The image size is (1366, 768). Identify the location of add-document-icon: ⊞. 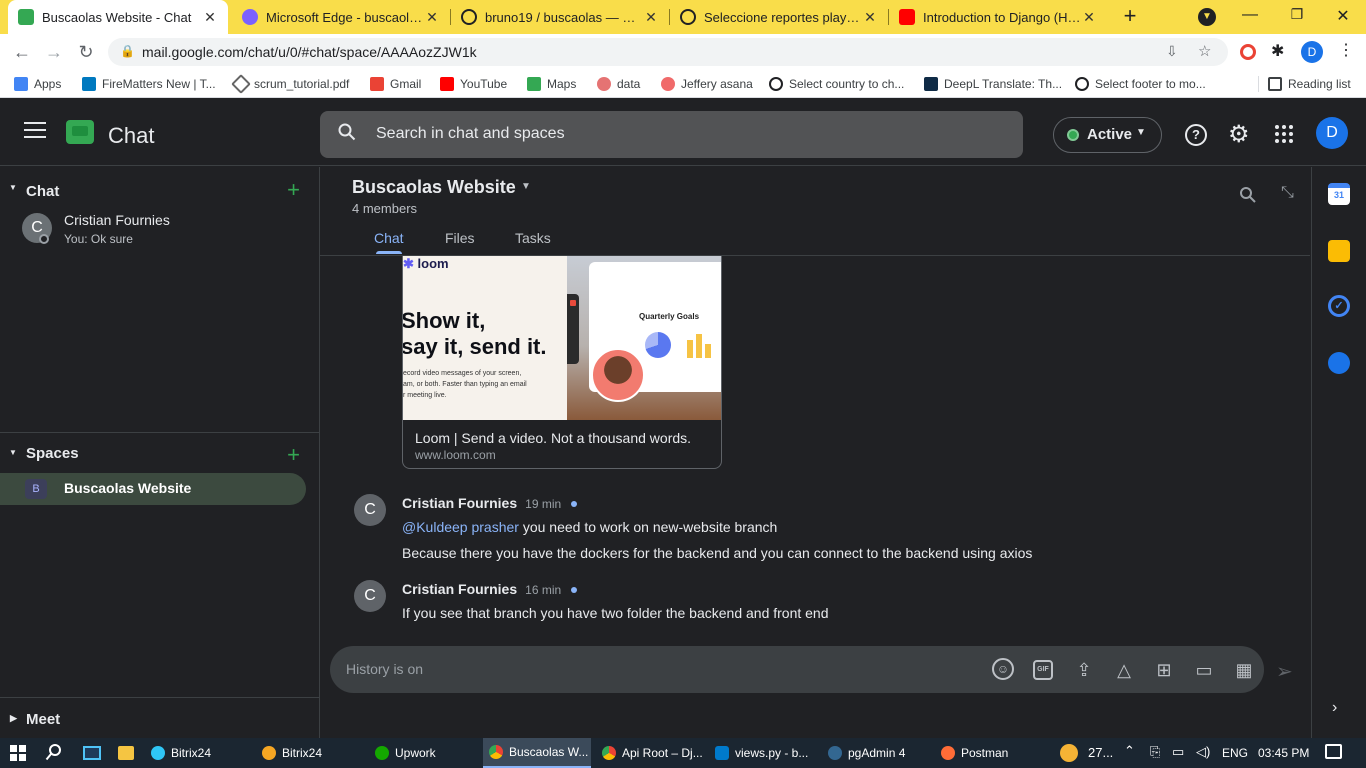
(1164, 670).